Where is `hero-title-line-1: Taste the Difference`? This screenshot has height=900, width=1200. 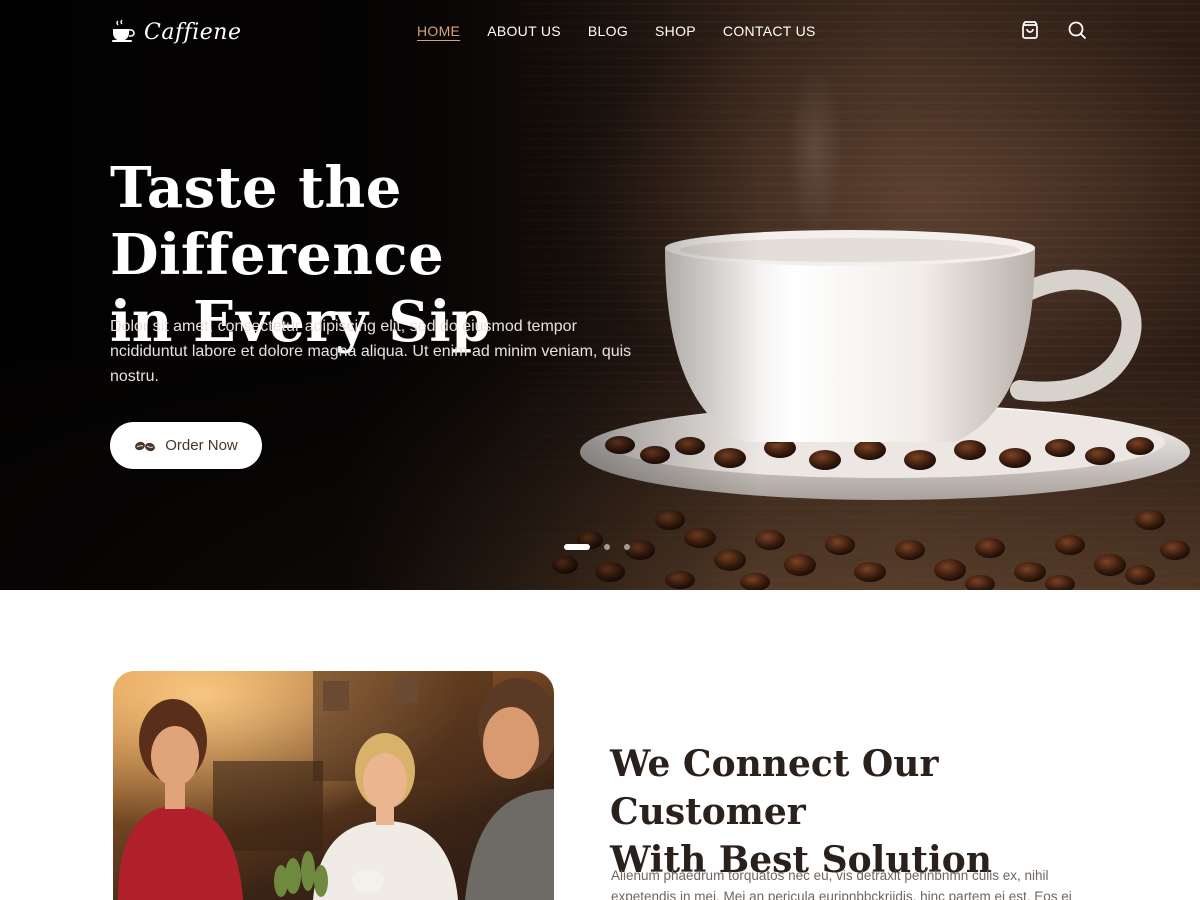
hero-title-line-1: Taste the Difference is located at coordinates (277, 221).